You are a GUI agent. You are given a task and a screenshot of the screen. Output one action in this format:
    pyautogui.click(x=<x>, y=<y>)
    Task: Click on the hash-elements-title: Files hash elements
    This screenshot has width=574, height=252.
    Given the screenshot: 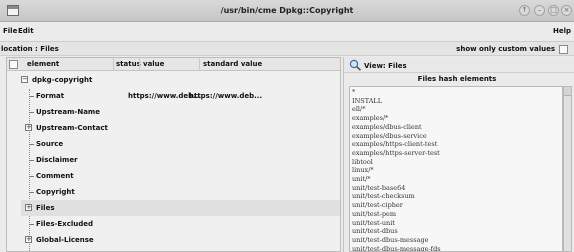 What is the action you would take?
    pyautogui.click(x=457, y=79)
    